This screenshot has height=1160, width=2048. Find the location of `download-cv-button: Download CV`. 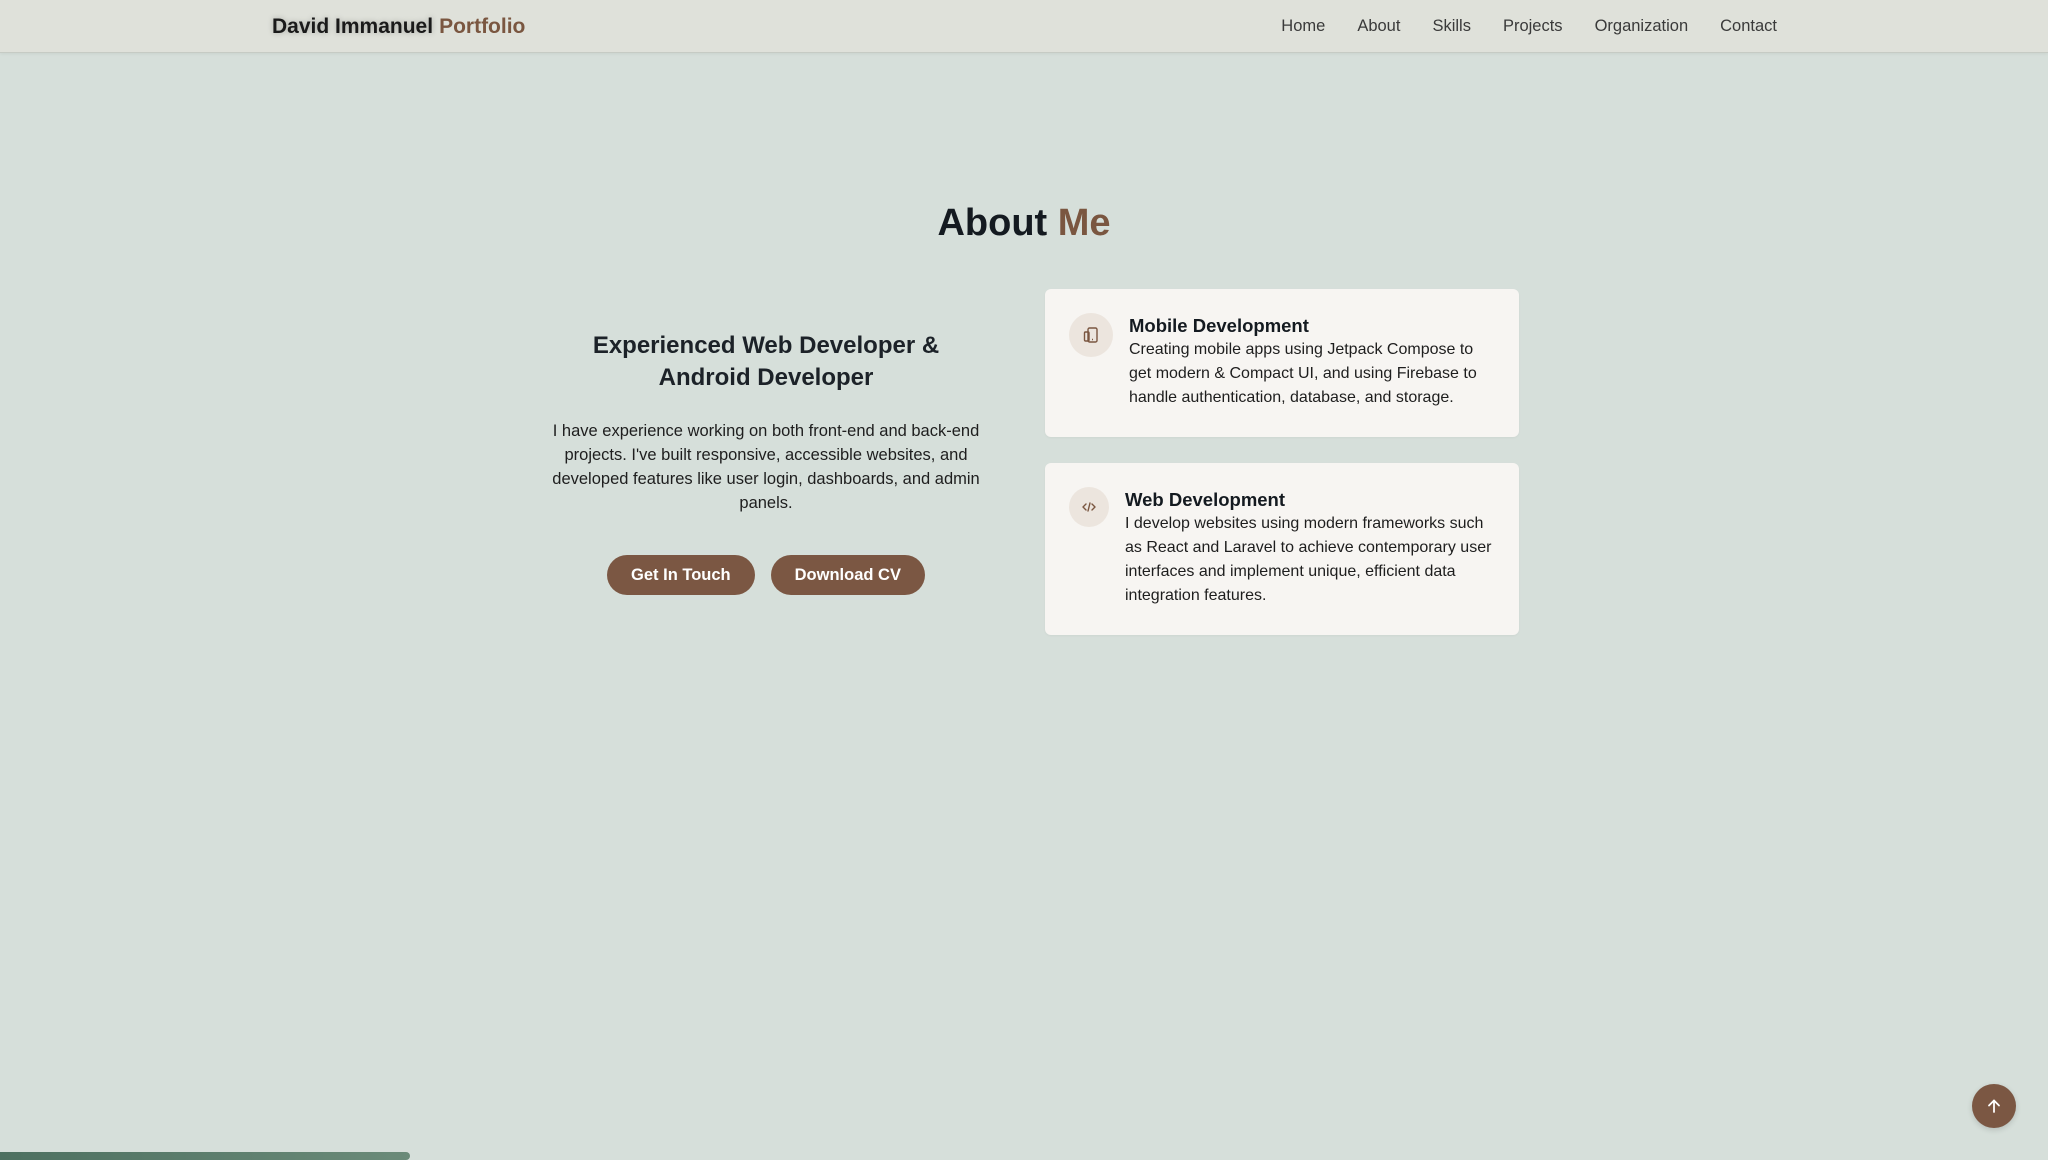

download-cv-button: Download CV is located at coordinates (847, 575).